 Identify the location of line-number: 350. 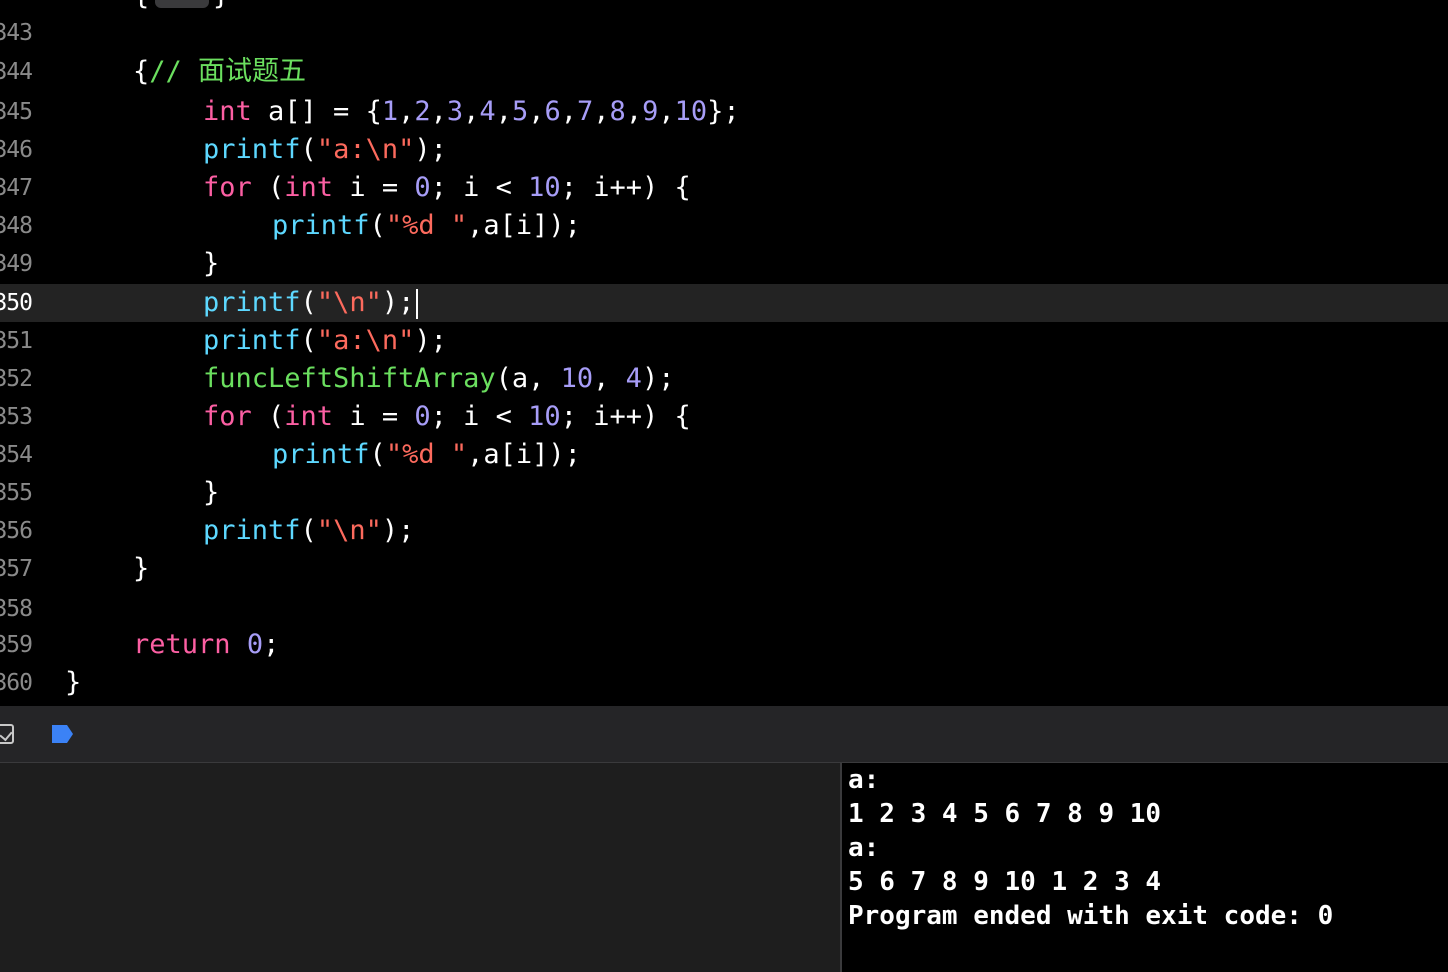
(16, 303).